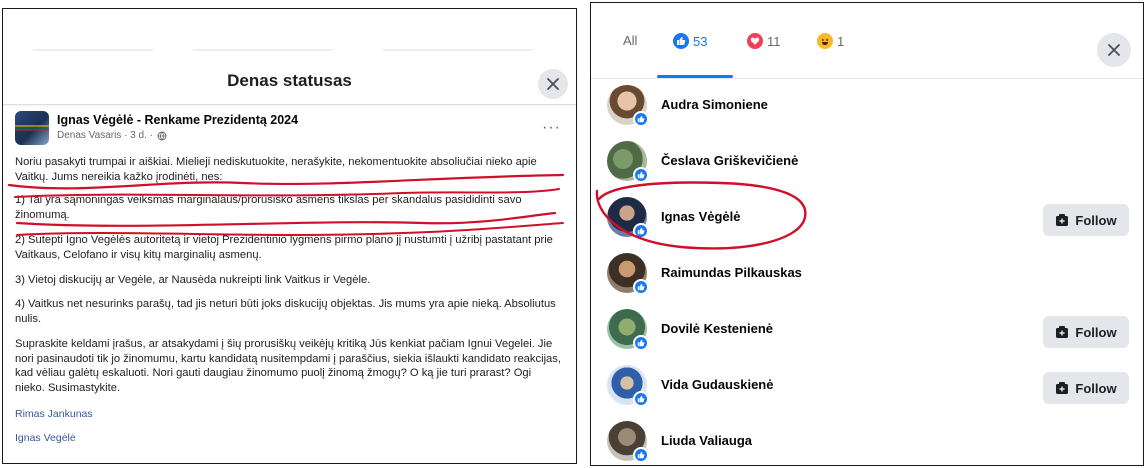 The width and height of the screenshot is (1147, 468). What do you see at coordinates (729, 160) in the screenshot?
I see `person-name: Česlava Griškevičienė` at bounding box center [729, 160].